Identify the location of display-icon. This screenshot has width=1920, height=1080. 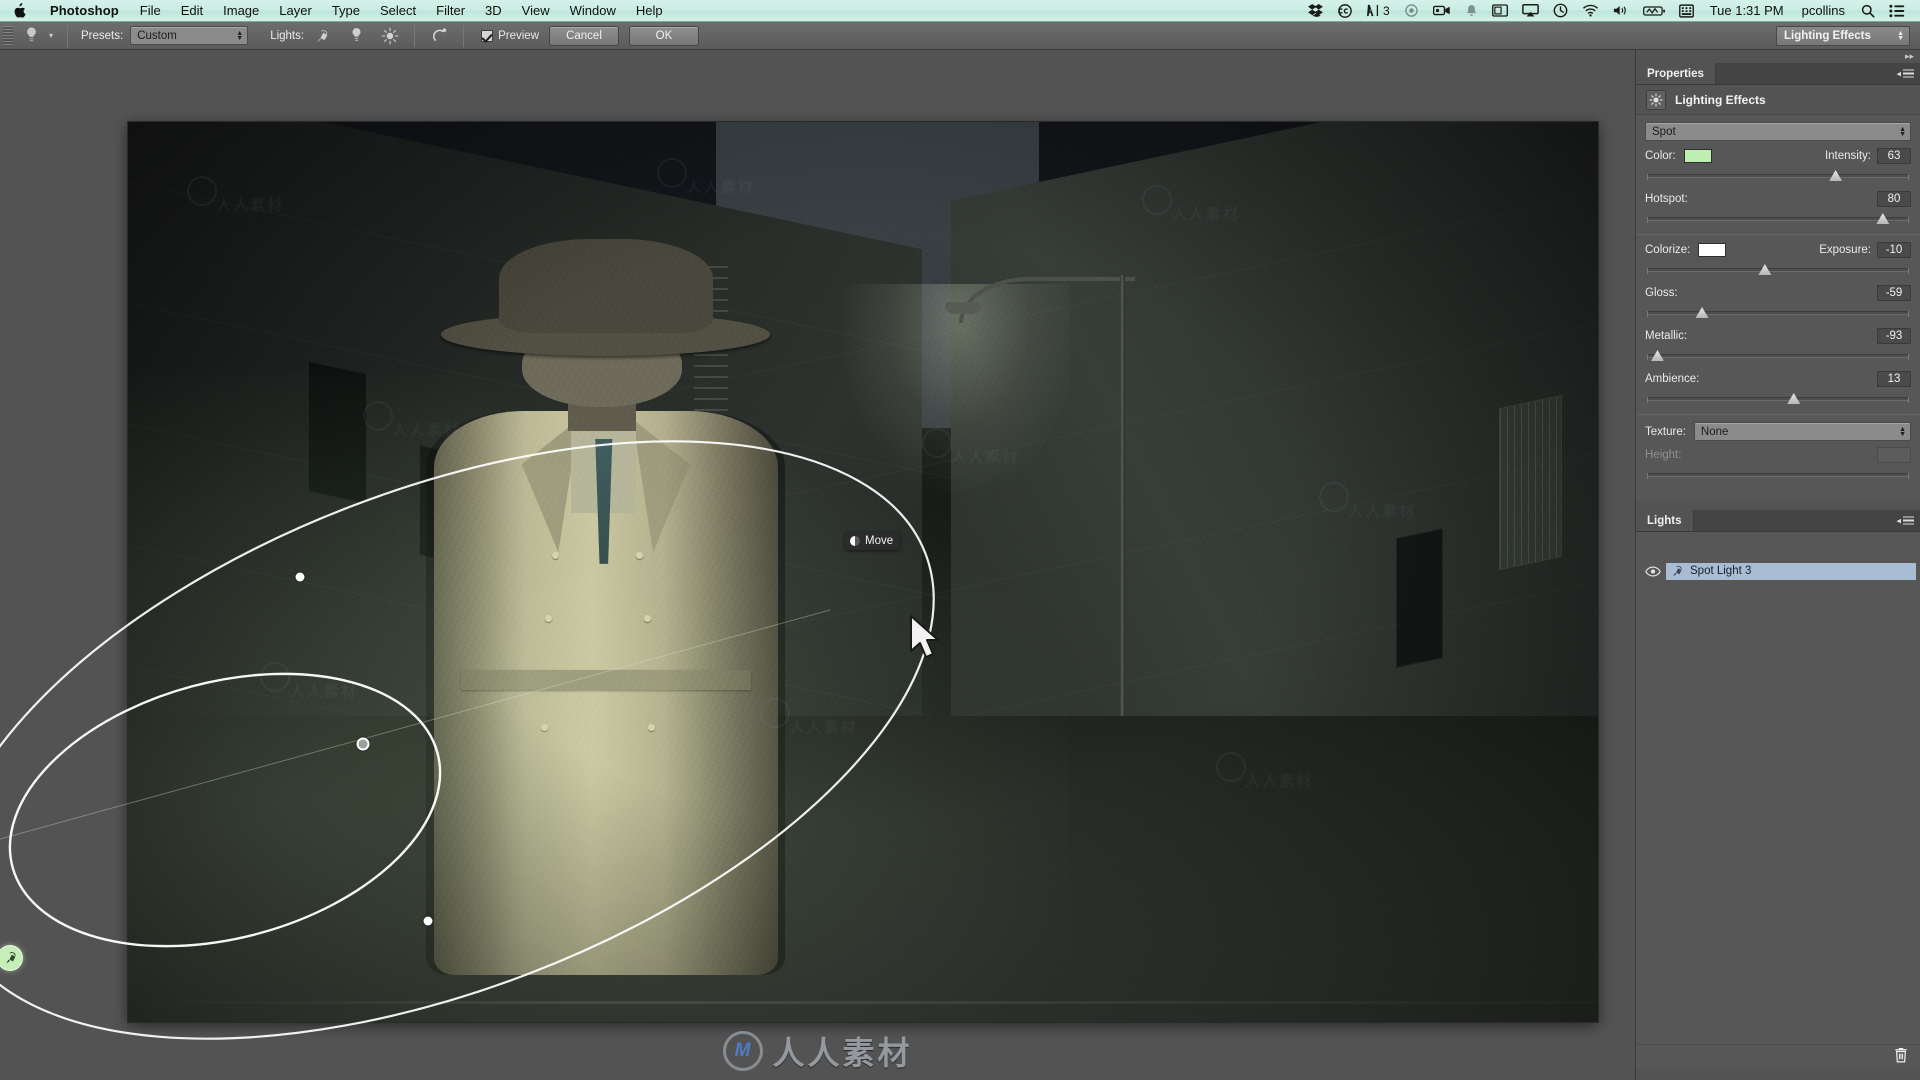
(1500, 11).